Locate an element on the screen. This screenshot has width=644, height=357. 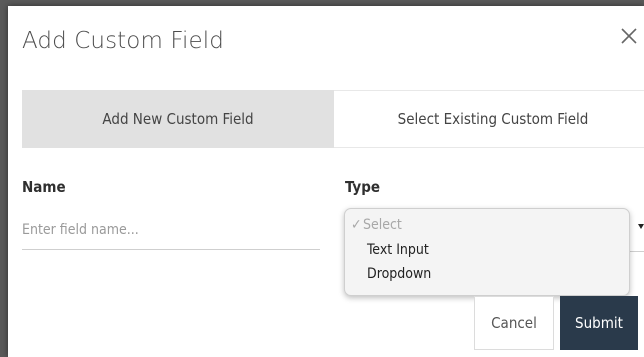
dropdown-option-text-input: Text Input is located at coordinates (398, 250).